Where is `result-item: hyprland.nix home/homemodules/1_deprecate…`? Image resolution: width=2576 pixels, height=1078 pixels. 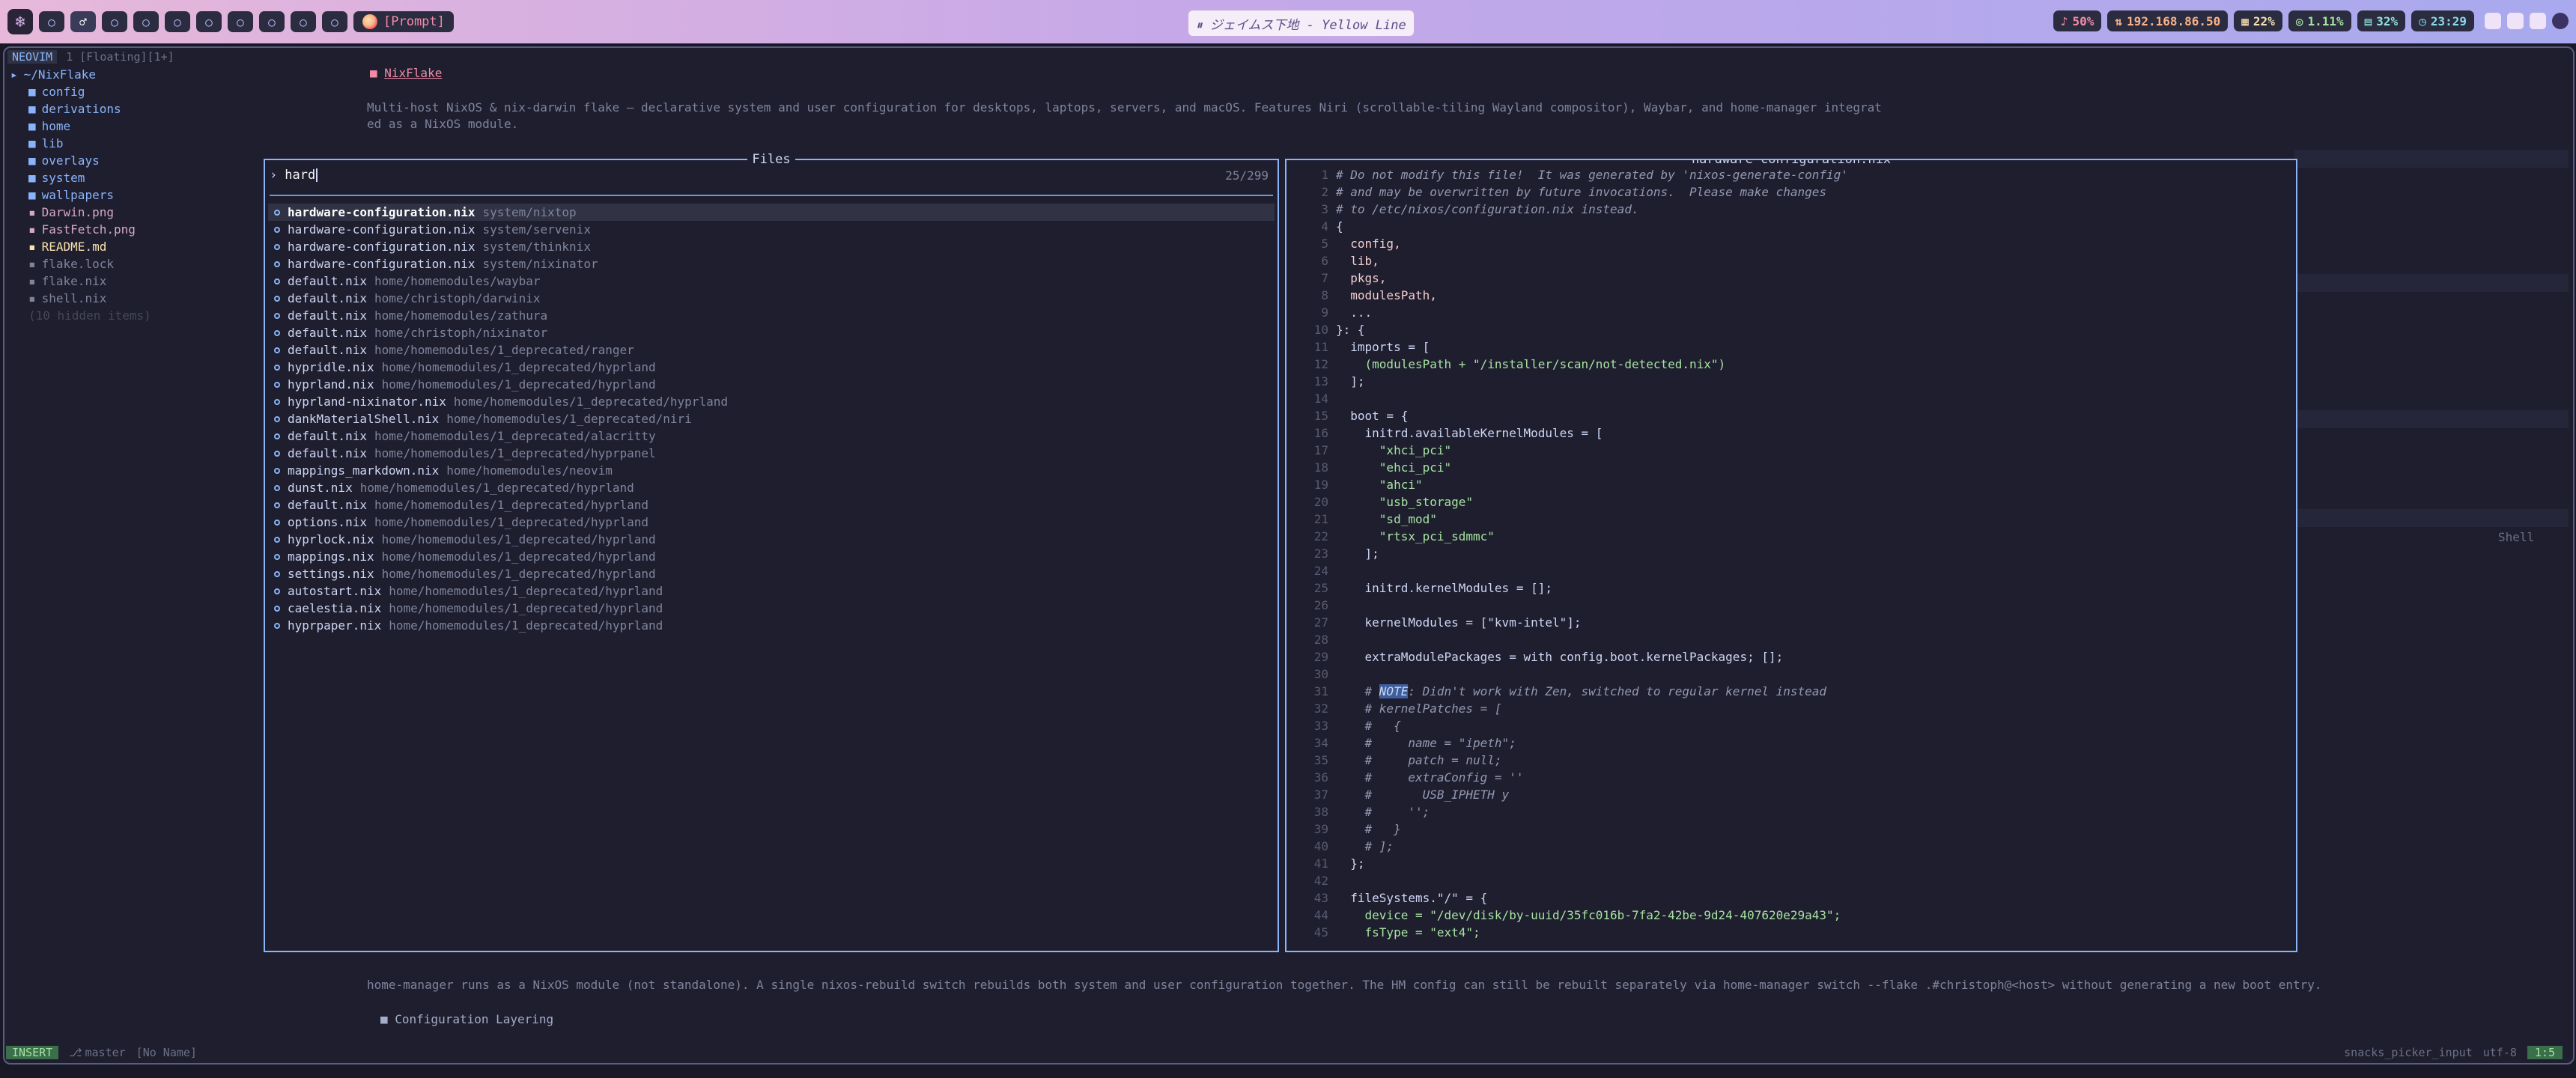
result-item: hyprland.nix home/homemodules/1_deprecate… is located at coordinates (771, 384).